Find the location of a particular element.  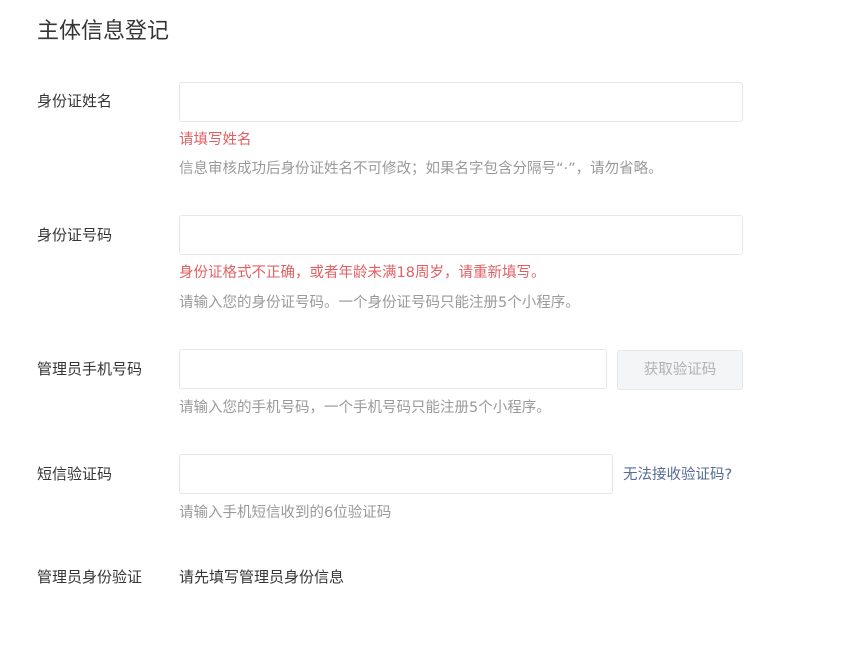

page-title: 主体信息登记 is located at coordinates (103, 31).